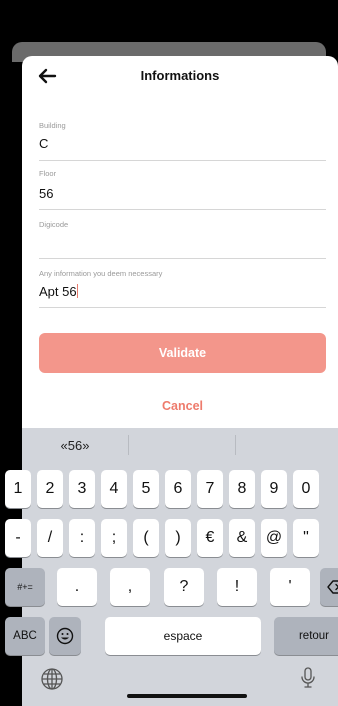 This screenshot has width=338, height=706. What do you see at coordinates (306, 489) in the screenshot?
I see `key-0: 0` at bounding box center [306, 489].